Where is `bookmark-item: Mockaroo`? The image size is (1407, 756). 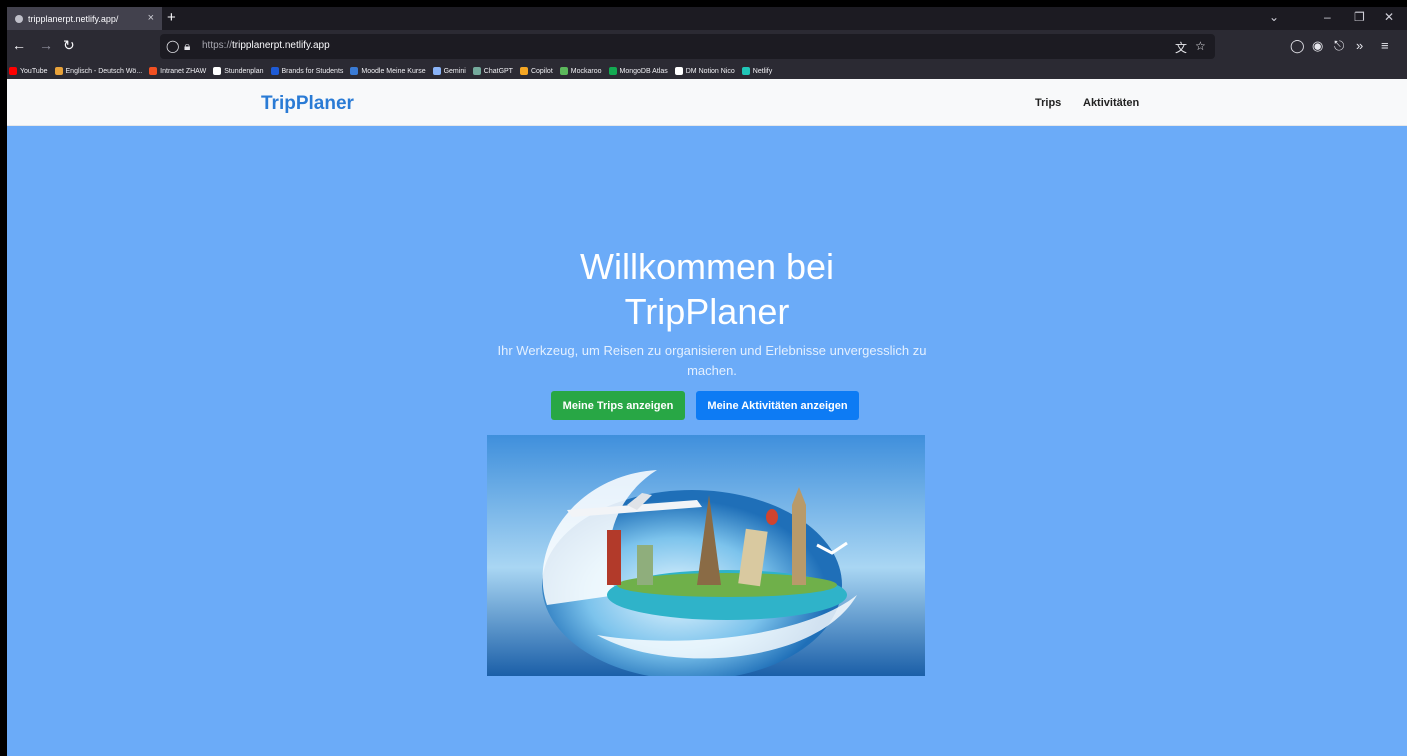 bookmark-item: Mockaroo is located at coordinates (580, 71).